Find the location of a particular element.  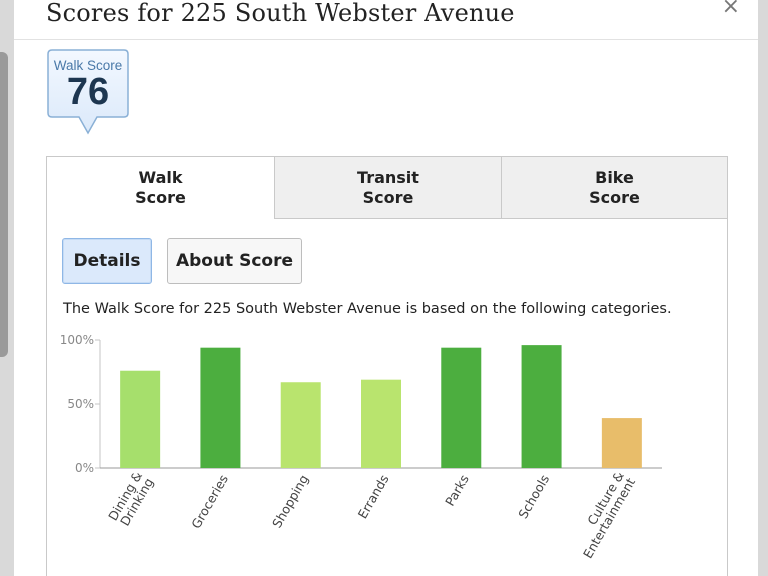

close-icon: × is located at coordinates (731, 9).